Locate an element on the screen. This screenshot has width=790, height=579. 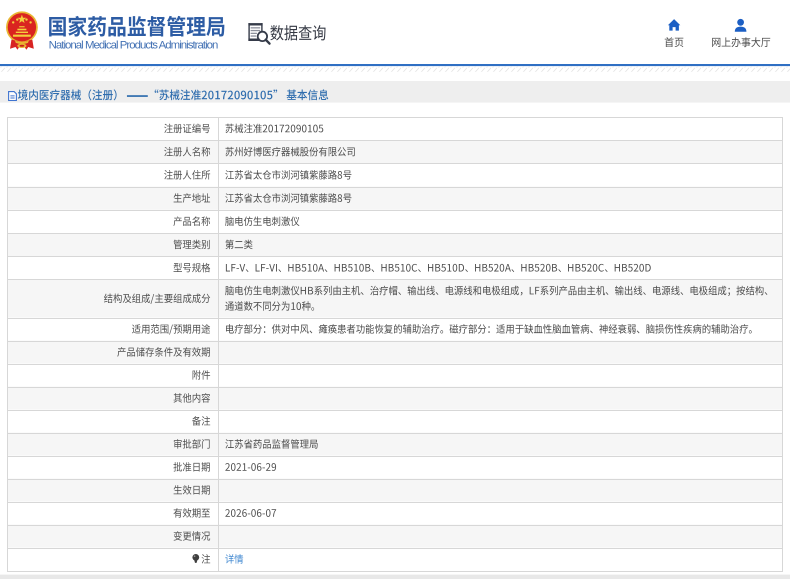
svg-text:National Medical Products Admi: National Medical Products Administration is located at coordinates (134, 45).